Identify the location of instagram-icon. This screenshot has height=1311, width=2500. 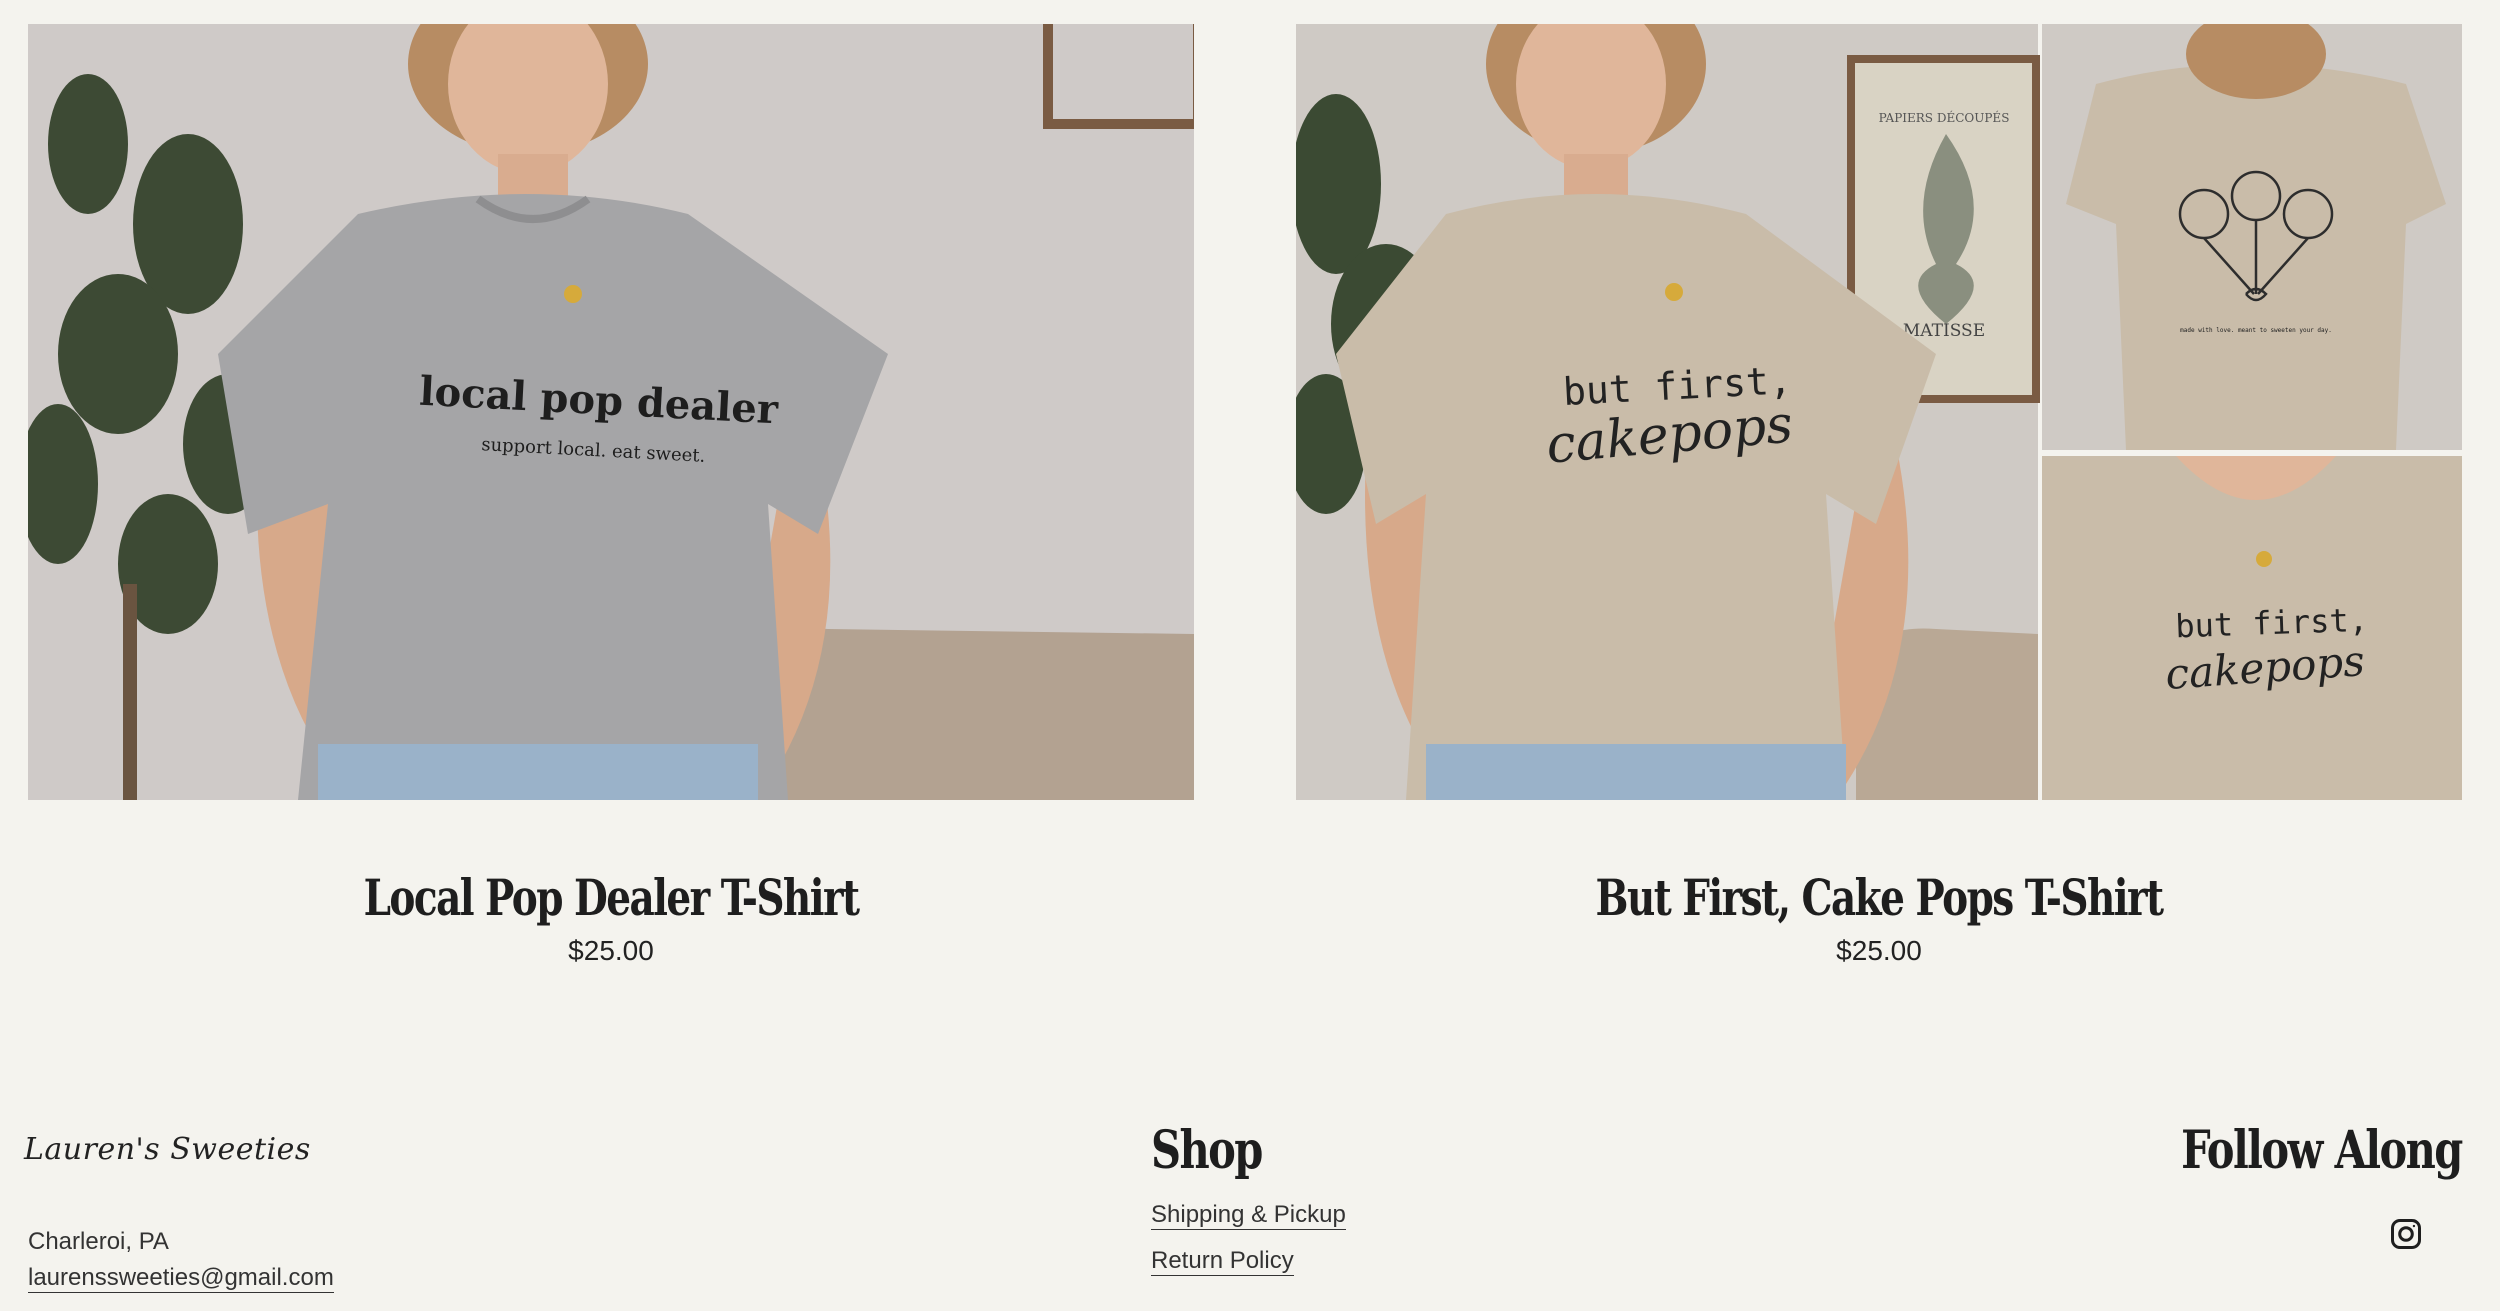
(2406, 1234).